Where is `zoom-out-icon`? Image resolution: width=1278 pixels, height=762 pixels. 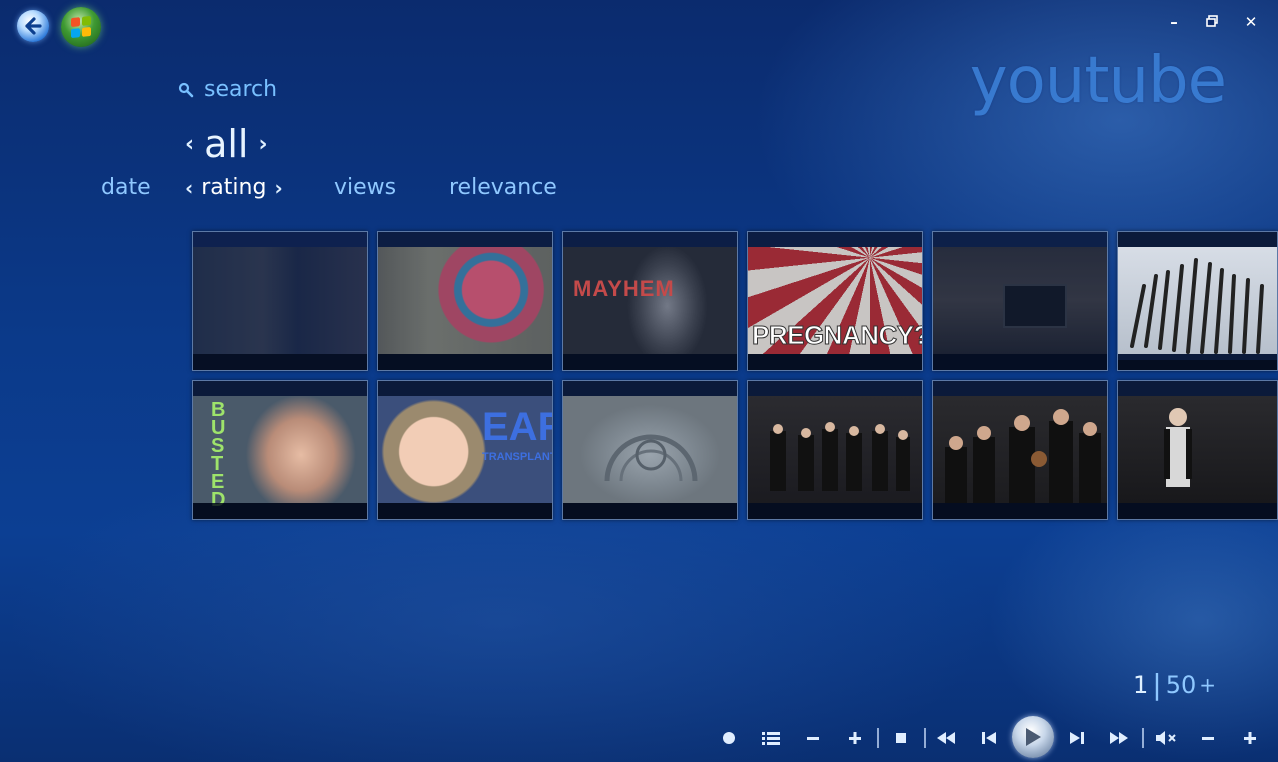
zoom-out-icon is located at coordinates (813, 738).